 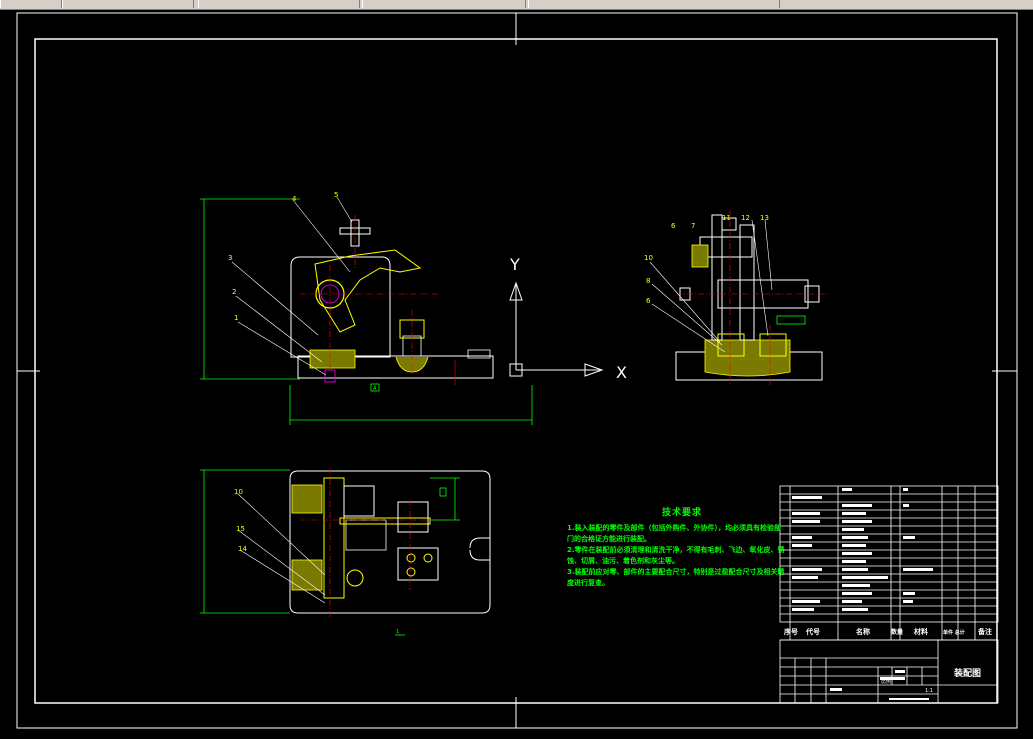 I want to click on col-header-index: 序号, so click(x=790, y=631).